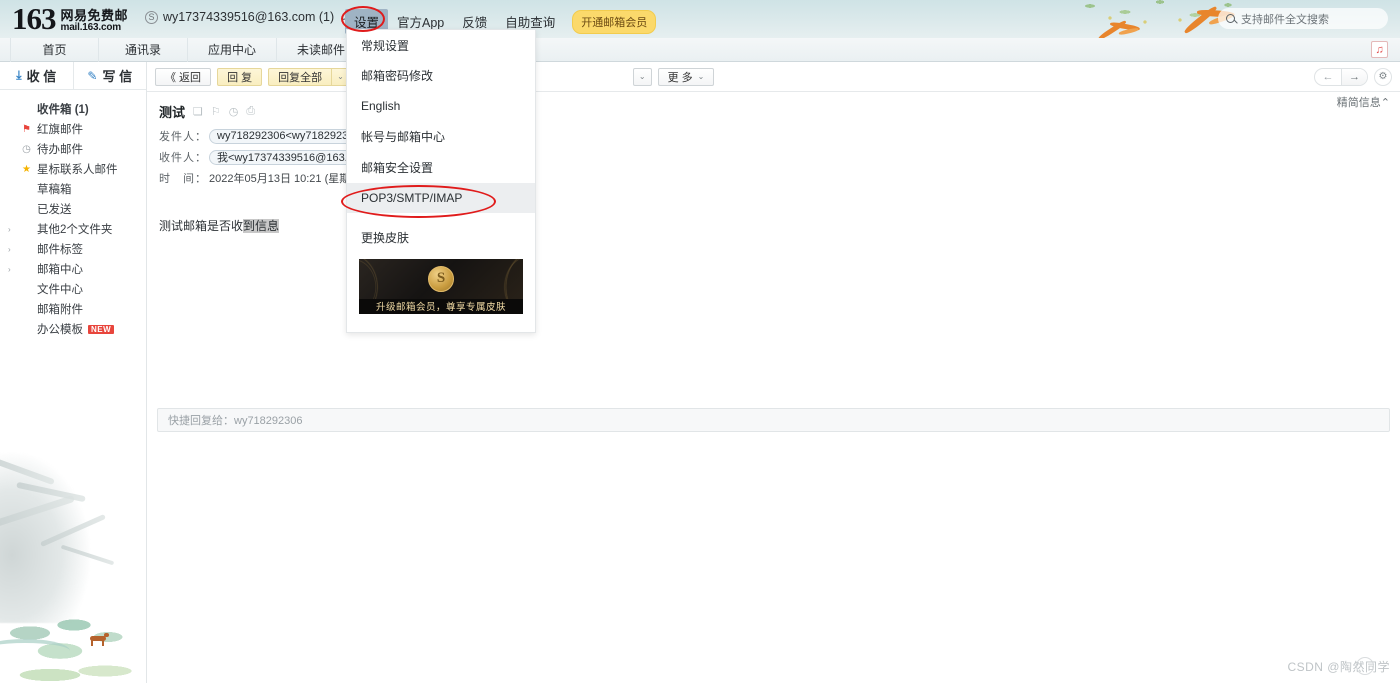 This screenshot has height=683, width=1400. What do you see at coordinates (250, 111) in the screenshot?
I see `print-icon: ⎙` at bounding box center [250, 111].